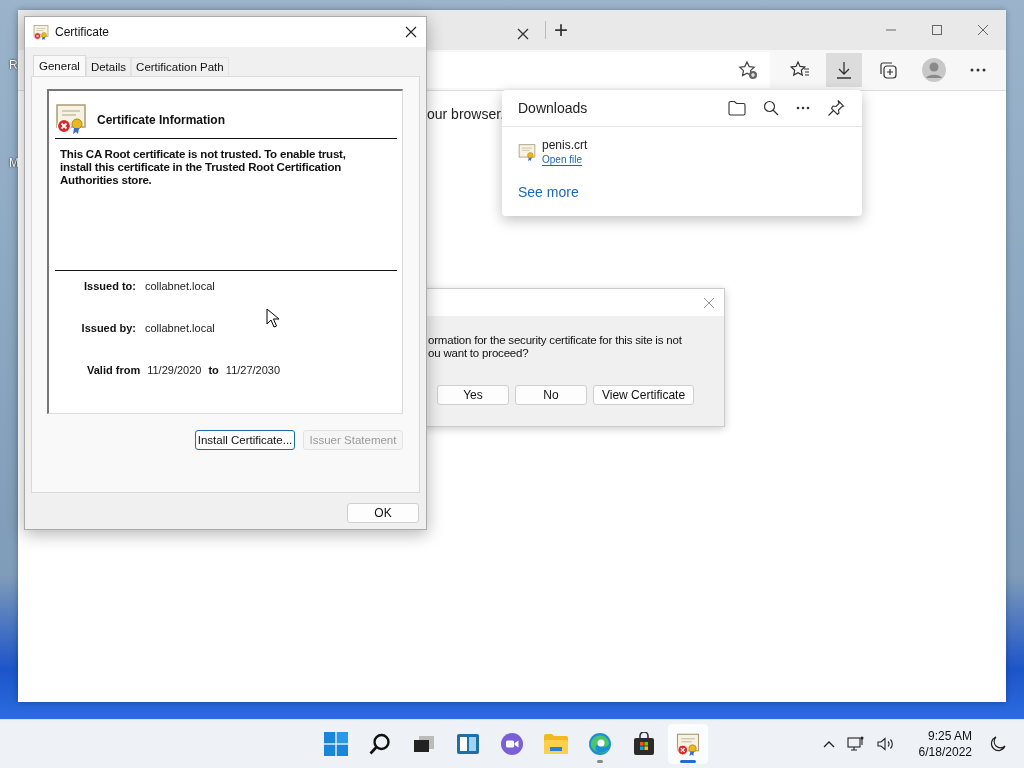  What do you see at coordinates (468, 744) in the screenshot?
I see `widgets-icon` at bounding box center [468, 744].